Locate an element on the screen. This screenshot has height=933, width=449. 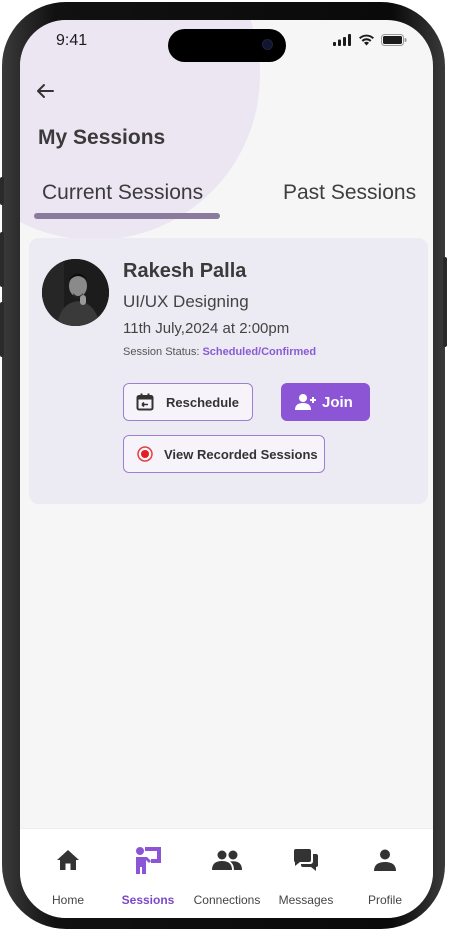
power-button is located at coordinates (445, 302).